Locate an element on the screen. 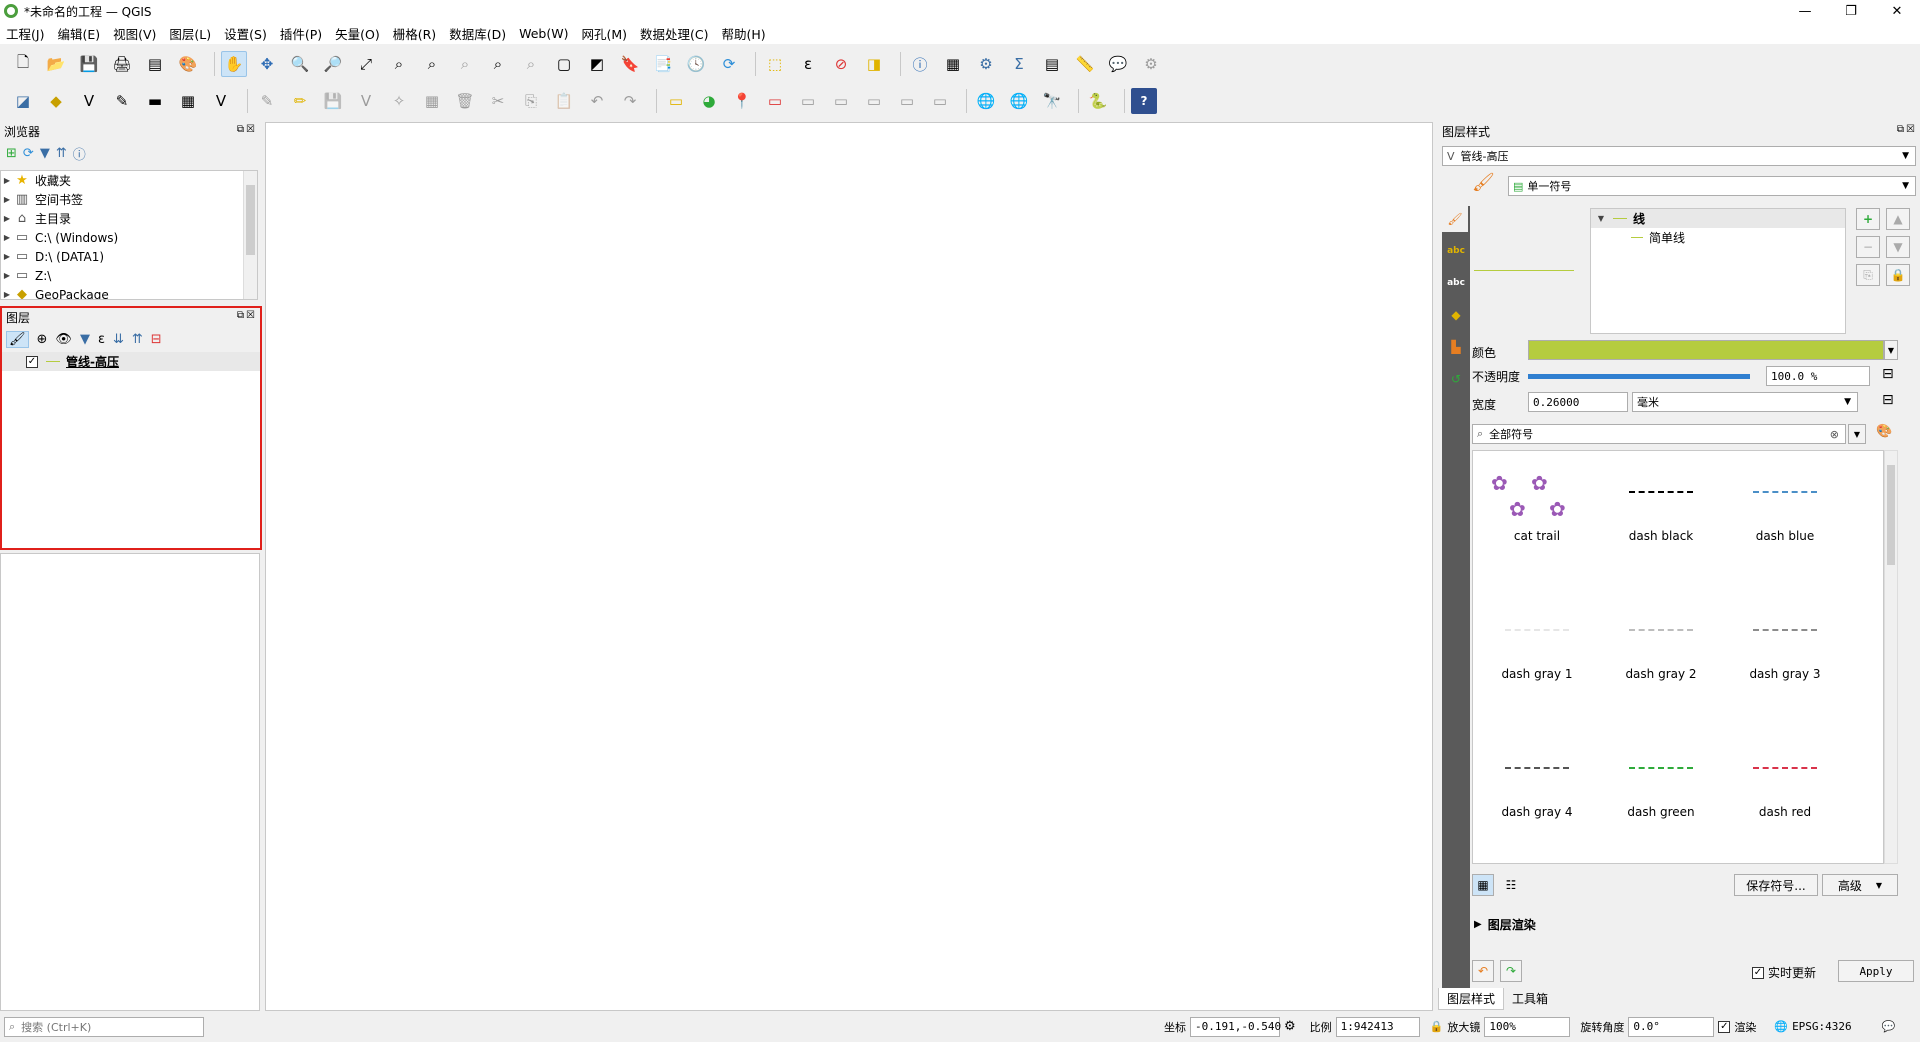 This screenshot has height=1042, width=1920. layer-rendering-section: ▶ 图层渲染 is located at coordinates (1505, 924).